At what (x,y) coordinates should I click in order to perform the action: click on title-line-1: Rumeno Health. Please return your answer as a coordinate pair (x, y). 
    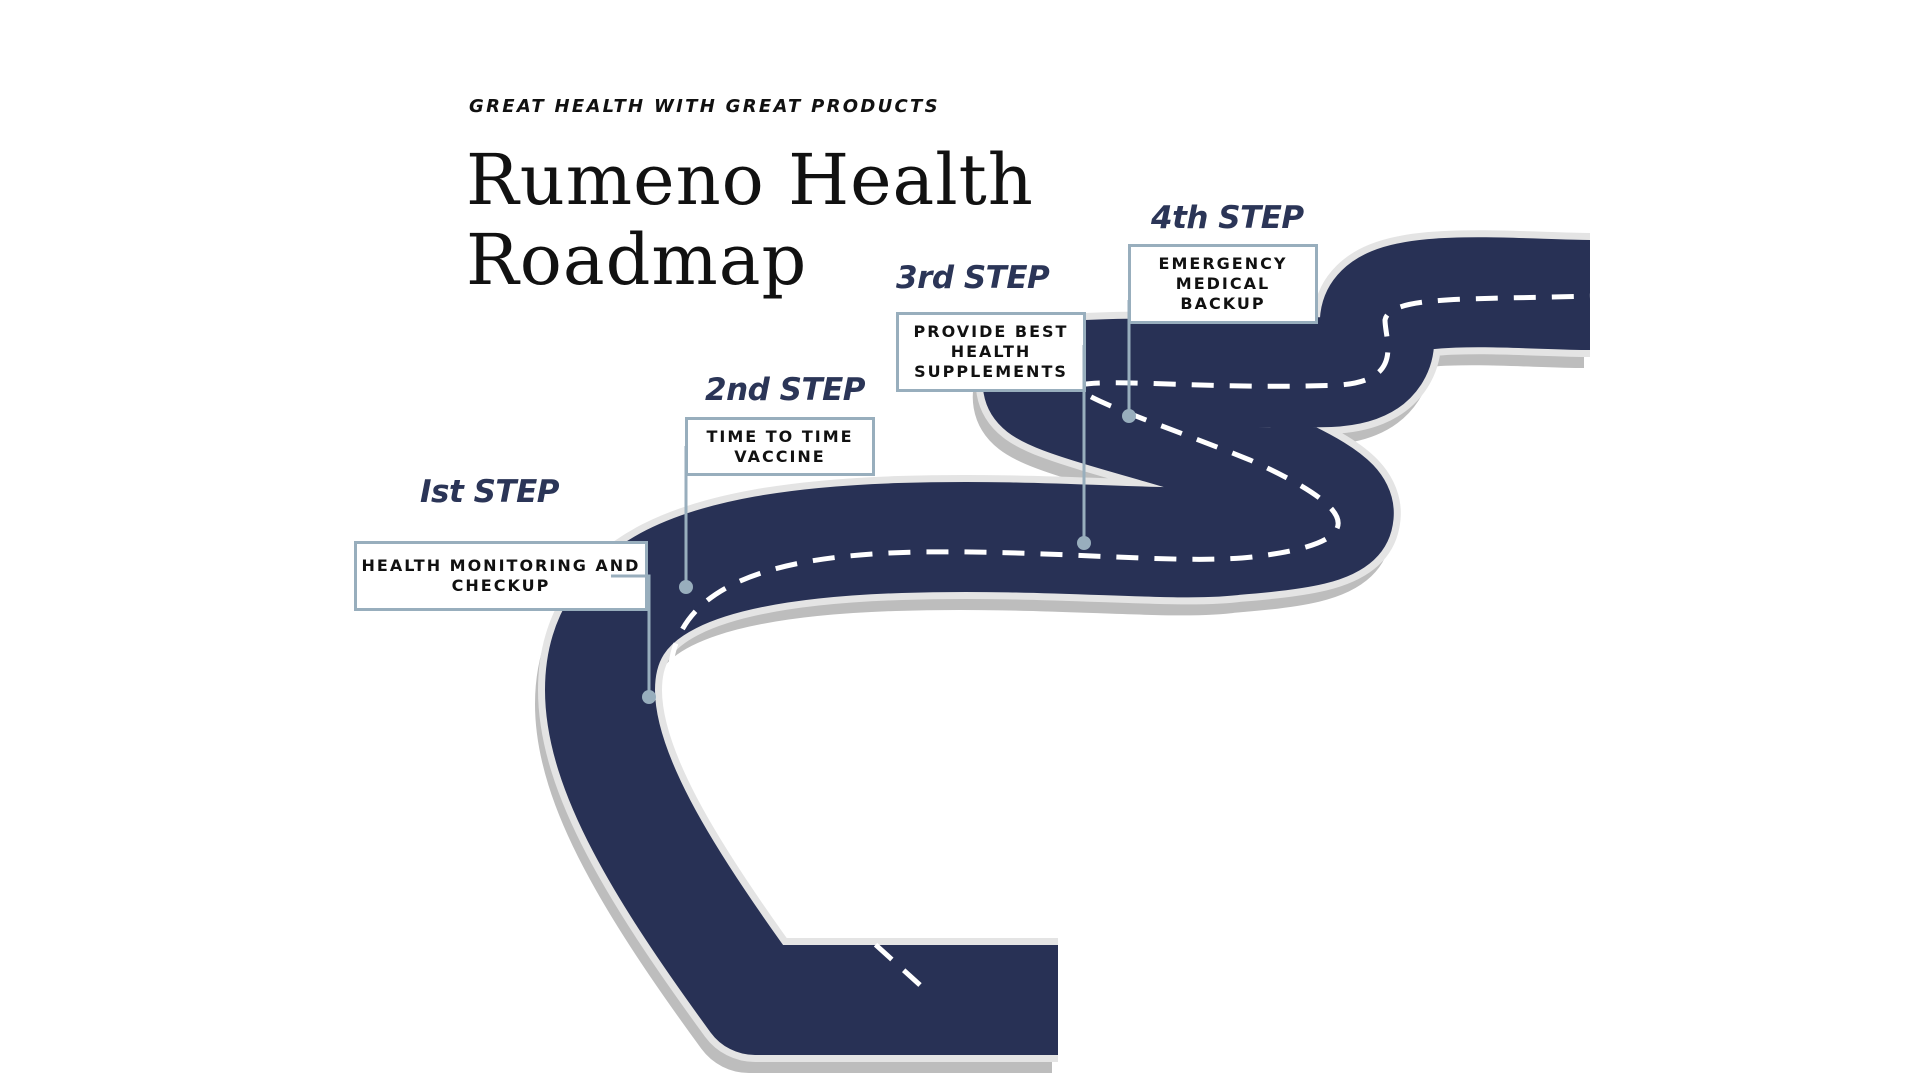
    Looking at the image, I should click on (750, 180).